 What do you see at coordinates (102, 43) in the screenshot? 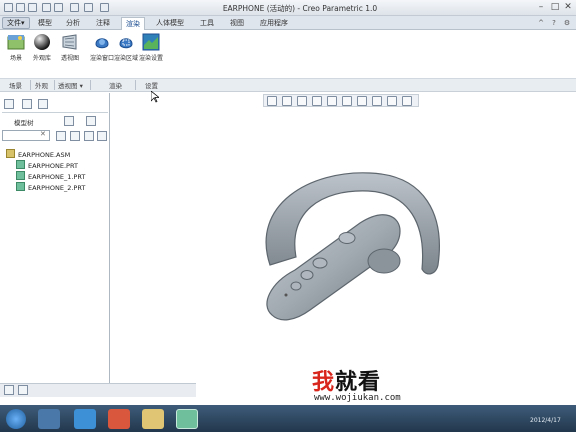
I see `render-window-icon` at bounding box center [102, 43].